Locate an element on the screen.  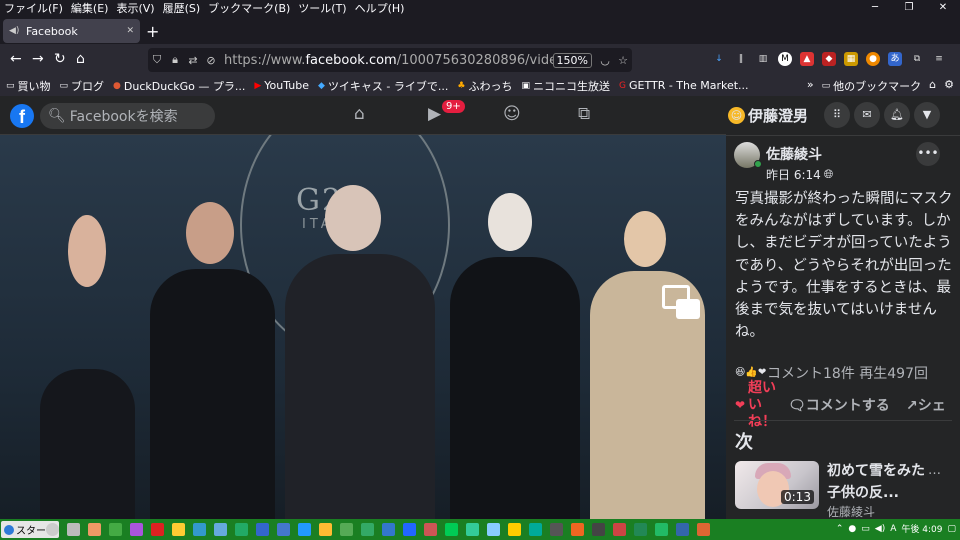
permissions-icon: ⇄ is located at coordinates (193, 60).